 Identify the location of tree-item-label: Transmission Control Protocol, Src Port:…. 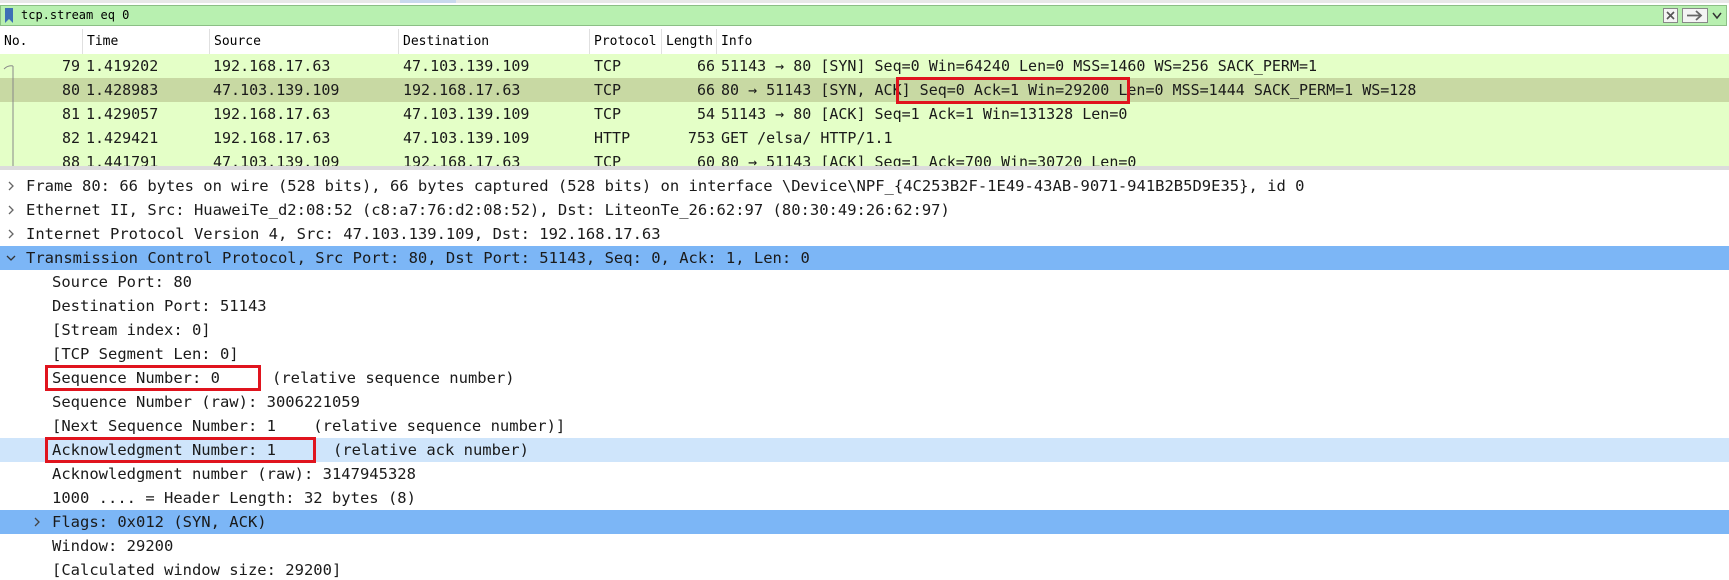
(418, 258).